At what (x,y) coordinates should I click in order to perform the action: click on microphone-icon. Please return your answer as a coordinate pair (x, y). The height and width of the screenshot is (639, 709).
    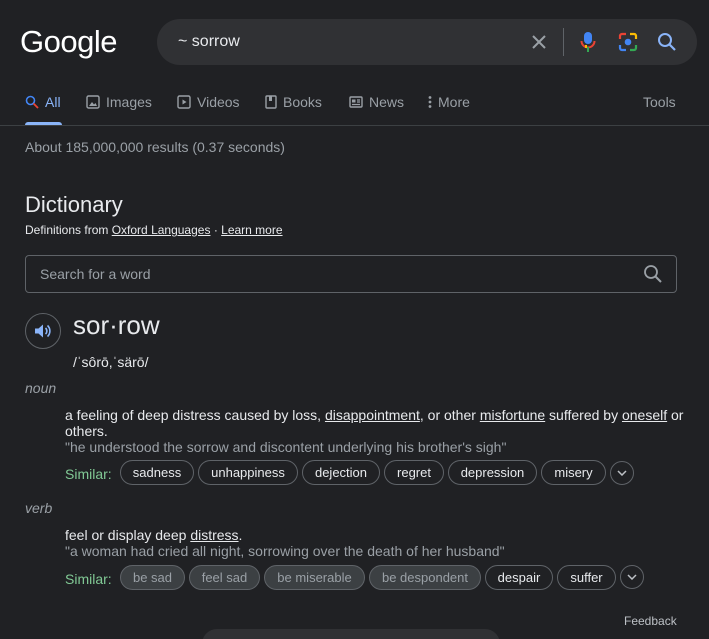
    Looking at the image, I should click on (588, 42).